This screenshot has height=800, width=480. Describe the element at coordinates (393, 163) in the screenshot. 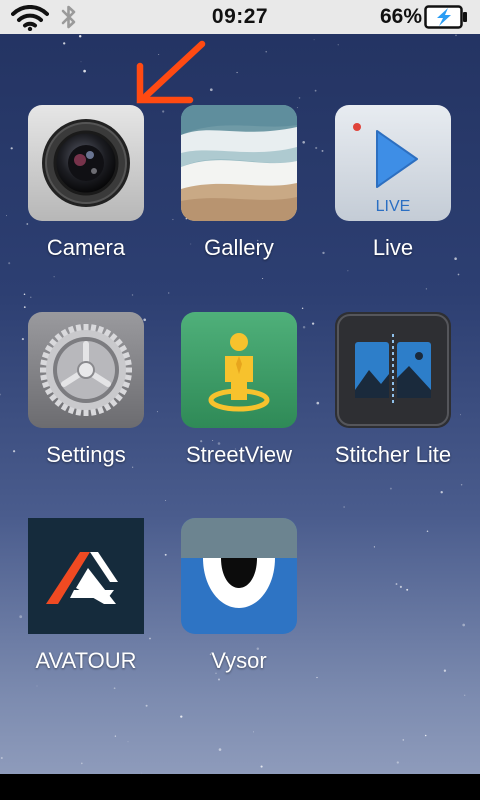

I see `play-live-icon: LIVE` at that location.